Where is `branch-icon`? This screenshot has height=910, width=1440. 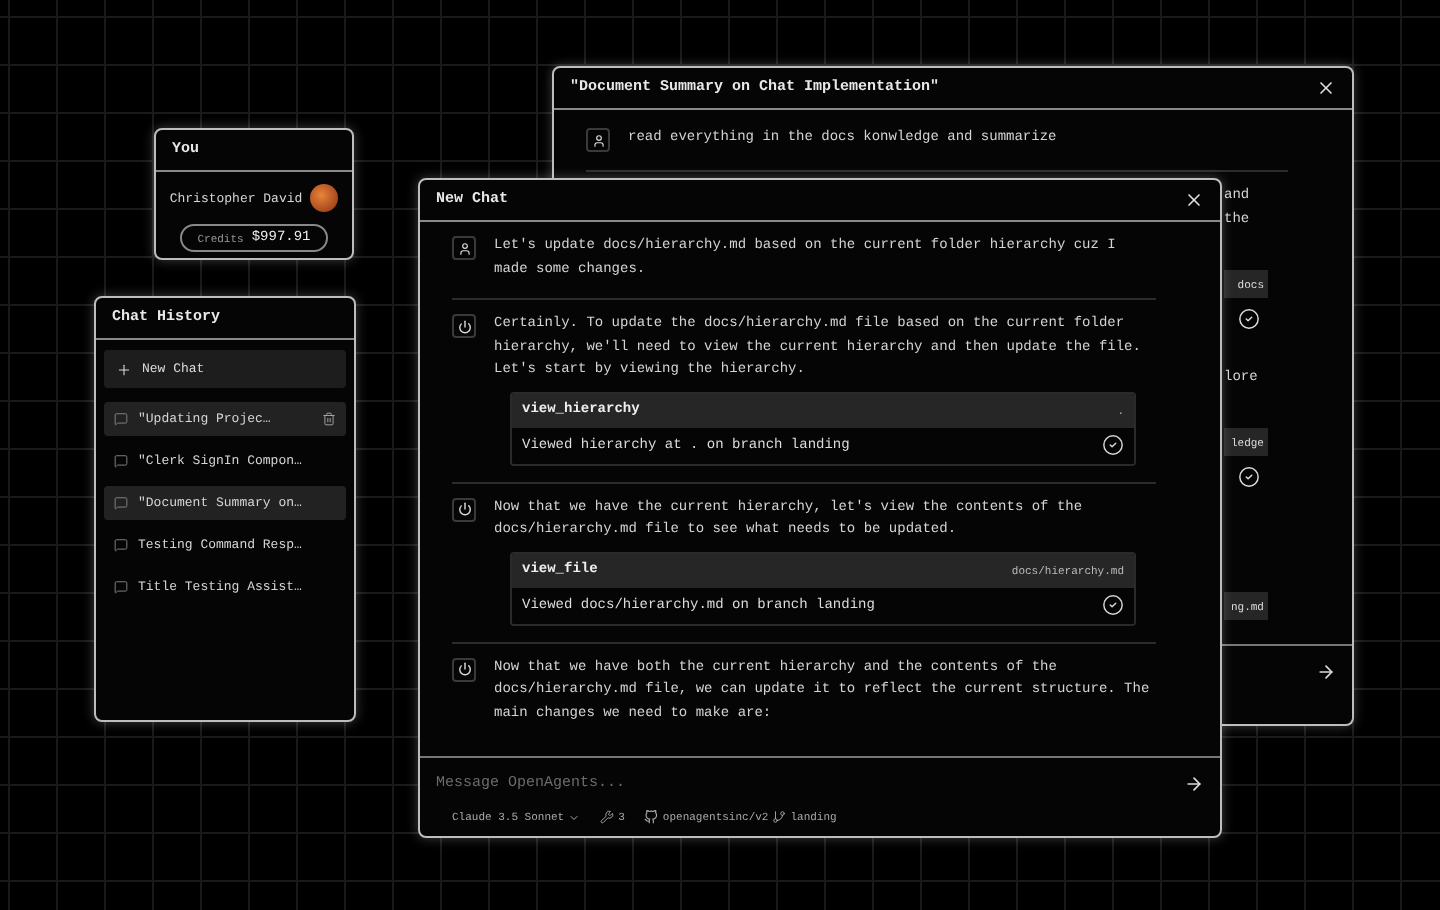 branch-icon is located at coordinates (779, 817).